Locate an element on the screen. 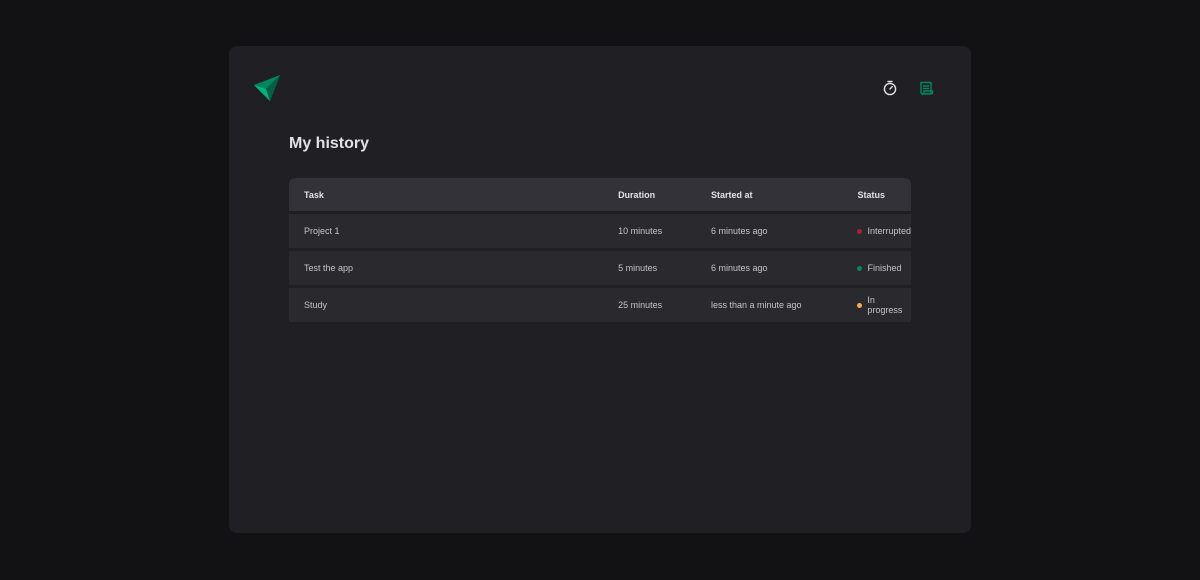  column-header-status: Status is located at coordinates (876, 194).